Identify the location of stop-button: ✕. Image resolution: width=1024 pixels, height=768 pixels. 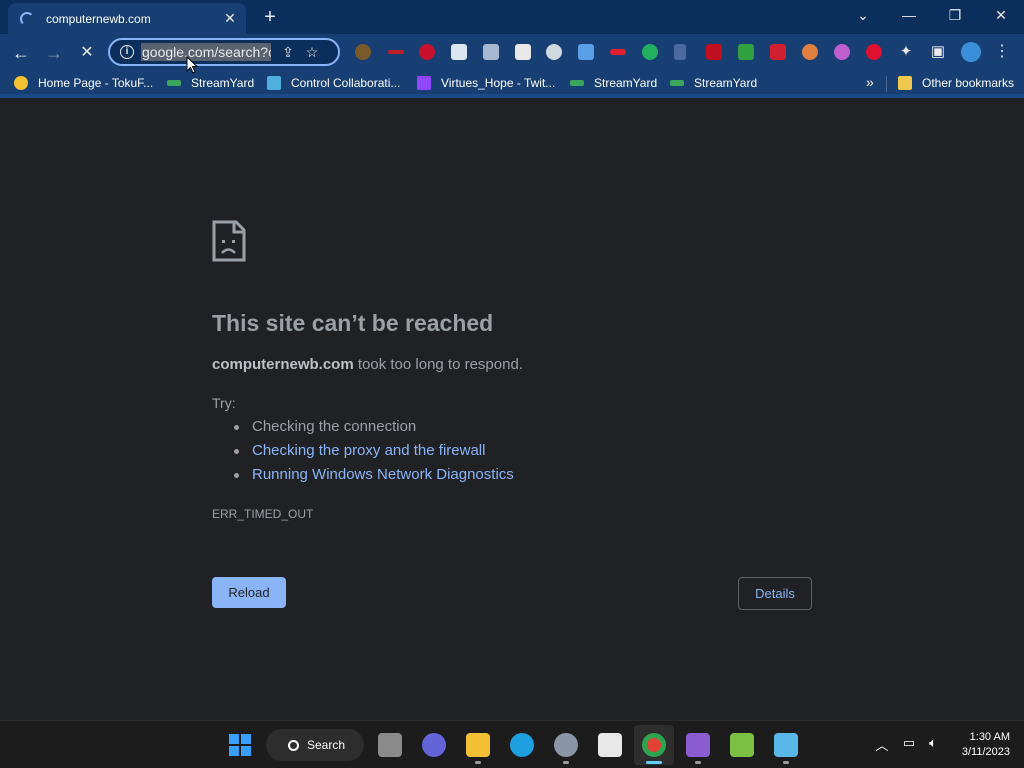
(87, 53).